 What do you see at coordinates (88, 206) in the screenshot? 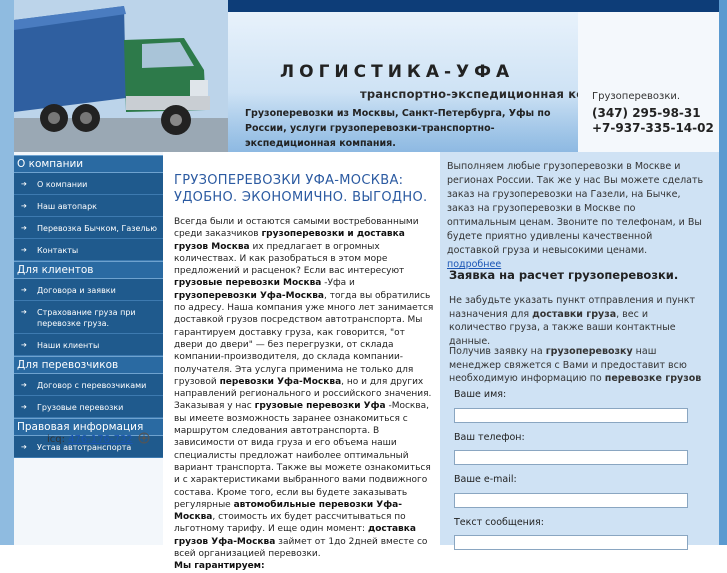
I see `sidebar-item-fleet: ➔ Наш автопарк` at bounding box center [88, 206].